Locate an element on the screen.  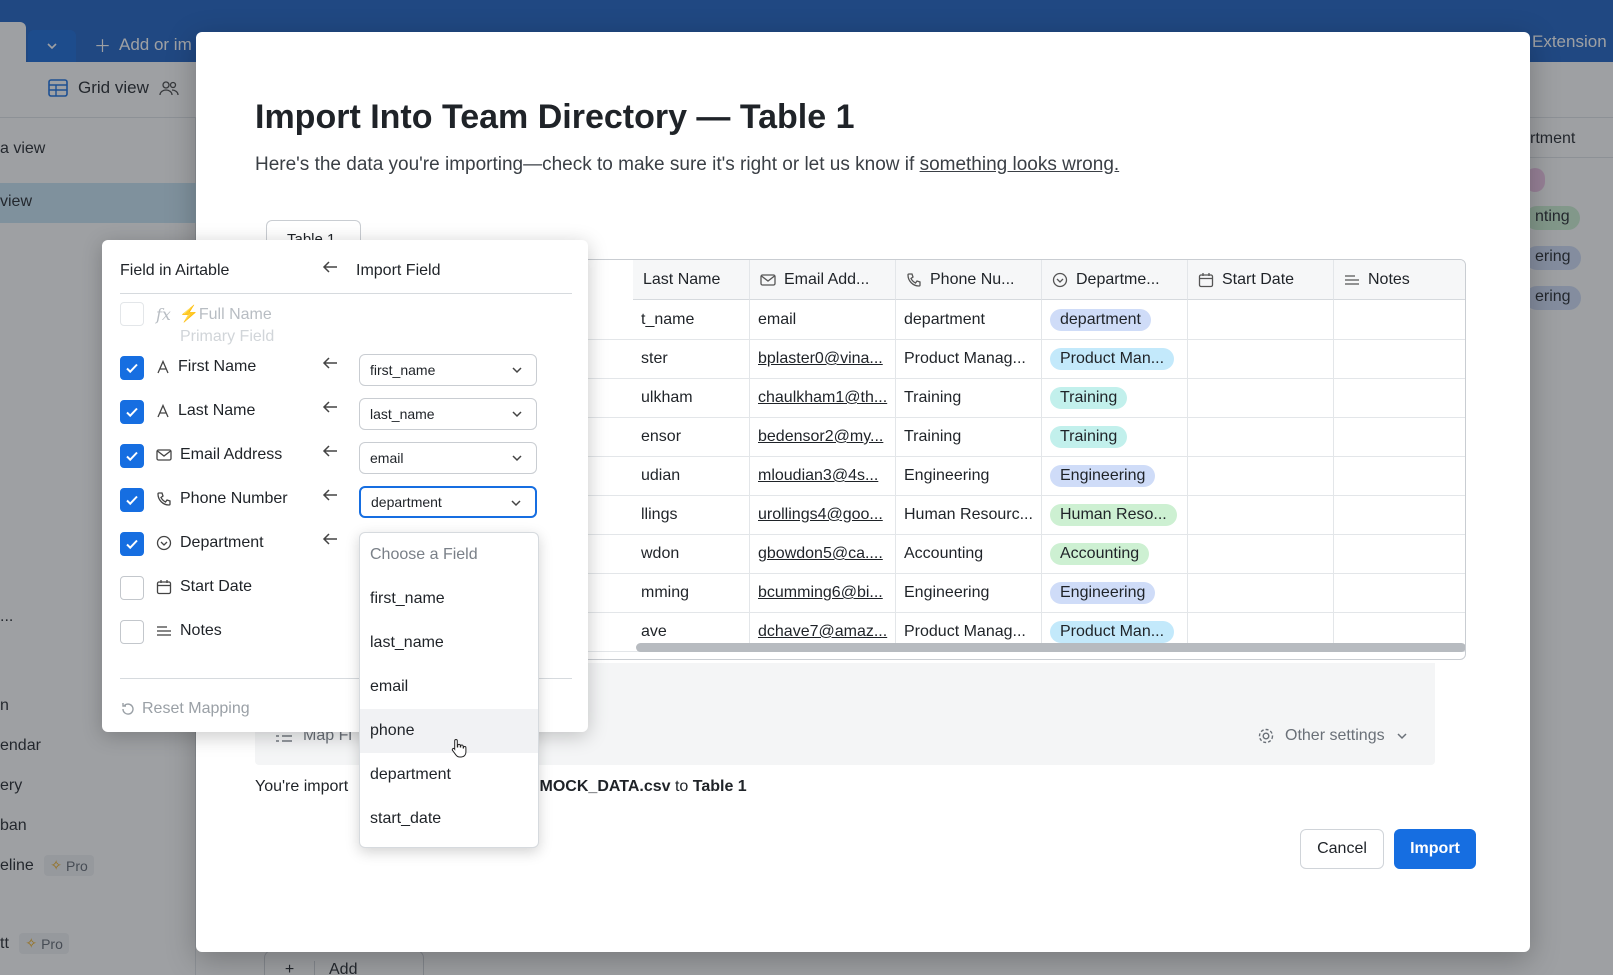
cell-last-name: ensor is located at coordinates (691, 437).